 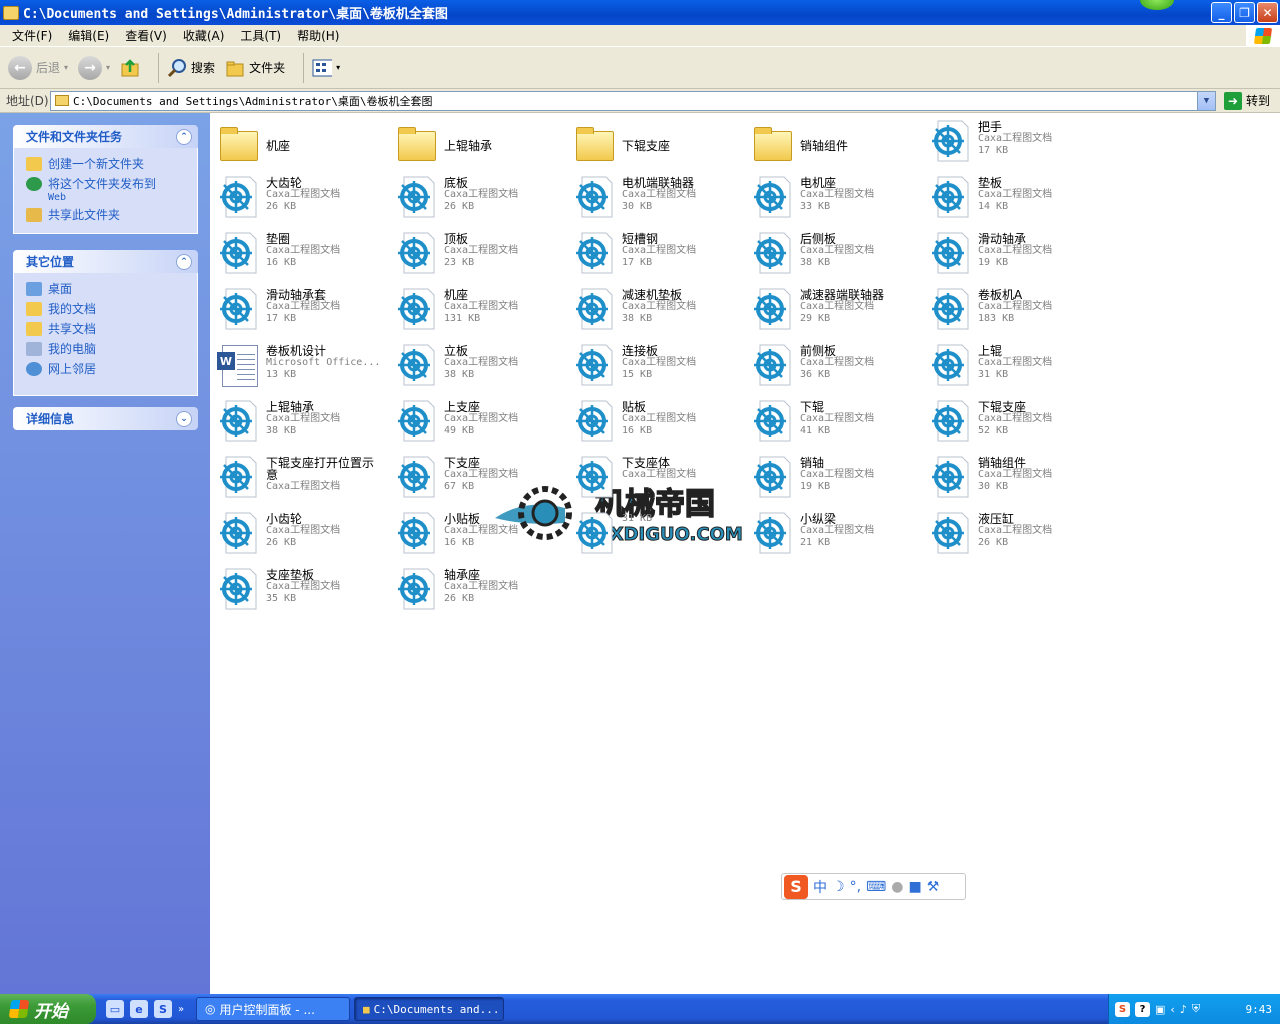 What do you see at coordinates (483, 537) in the screenshot?
I see `file-item: 小贴板 Caxa工程图文档 16 KB` at bounding box center [483, 537].